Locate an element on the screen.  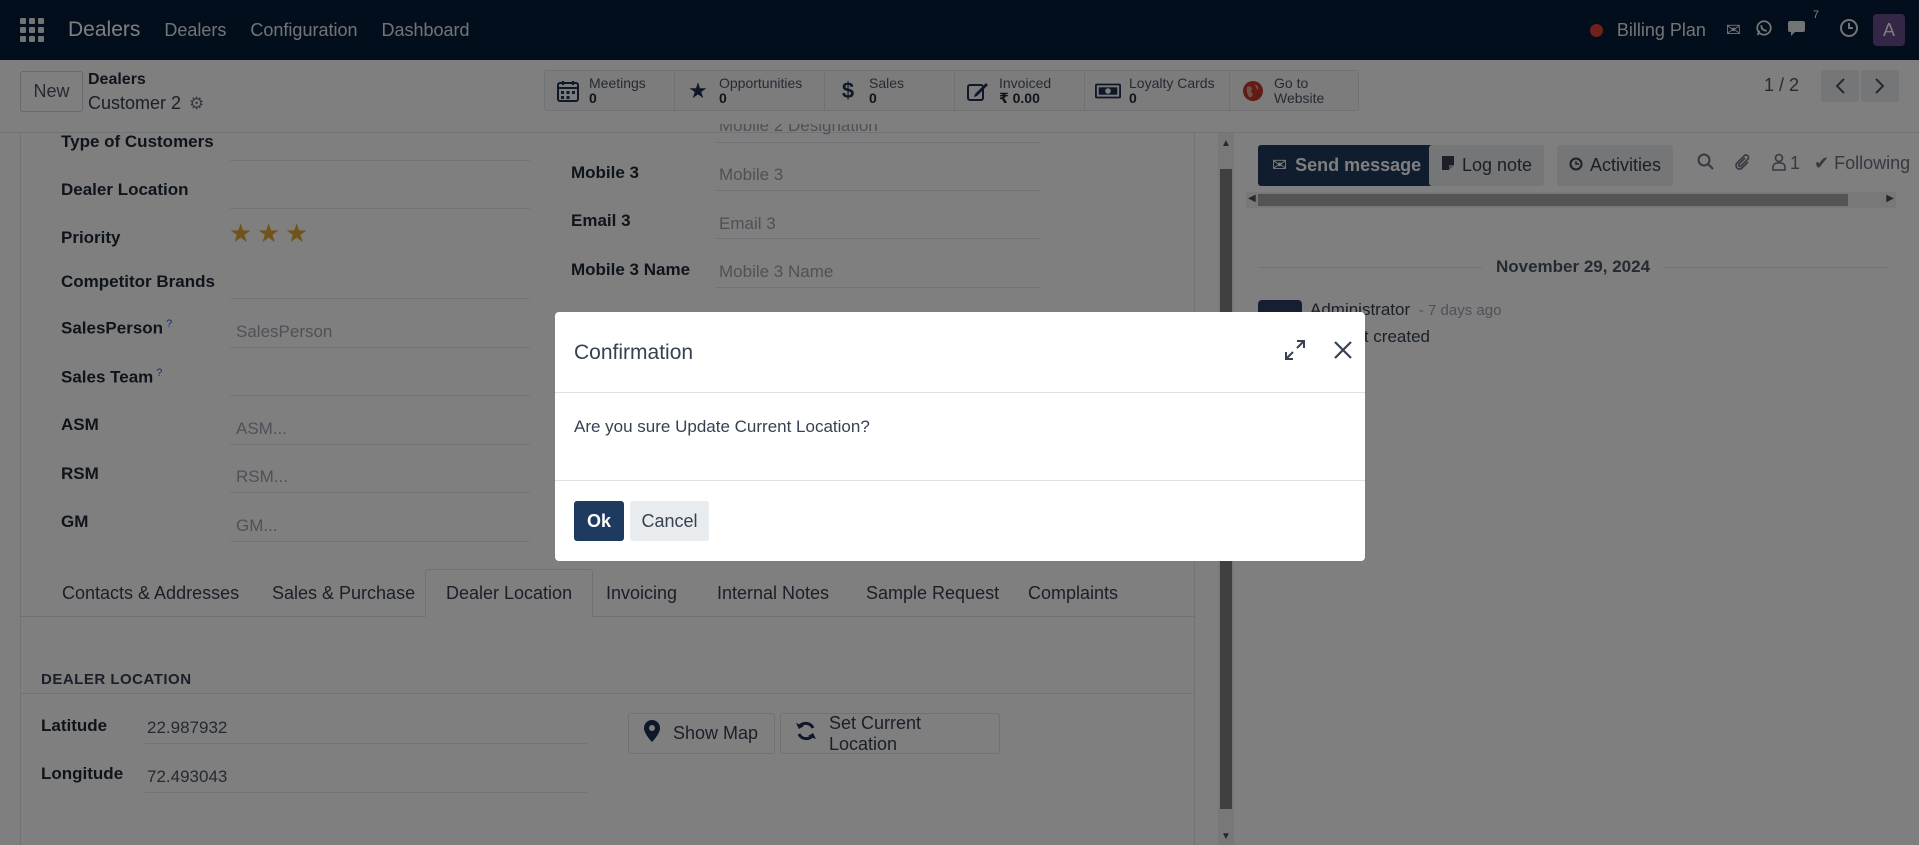
cancel-button: Cancel is located at coordinates (669, 521).